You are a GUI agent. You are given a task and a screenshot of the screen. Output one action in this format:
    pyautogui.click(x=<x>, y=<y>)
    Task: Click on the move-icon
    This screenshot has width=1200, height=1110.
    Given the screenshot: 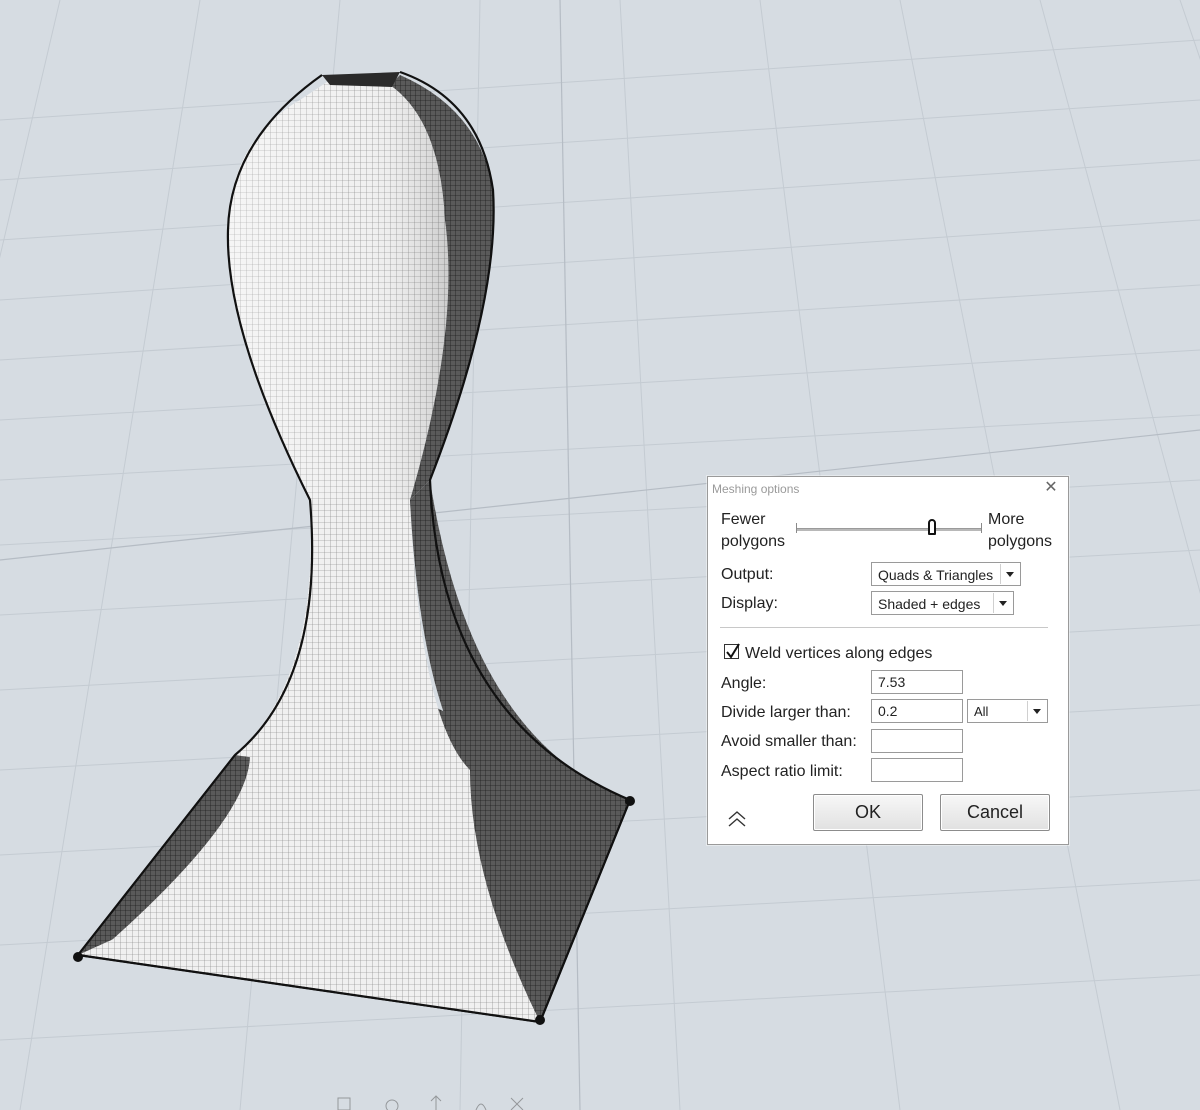 What is the action you would take?
    pyautogui.click(x=436, y=1102)
    